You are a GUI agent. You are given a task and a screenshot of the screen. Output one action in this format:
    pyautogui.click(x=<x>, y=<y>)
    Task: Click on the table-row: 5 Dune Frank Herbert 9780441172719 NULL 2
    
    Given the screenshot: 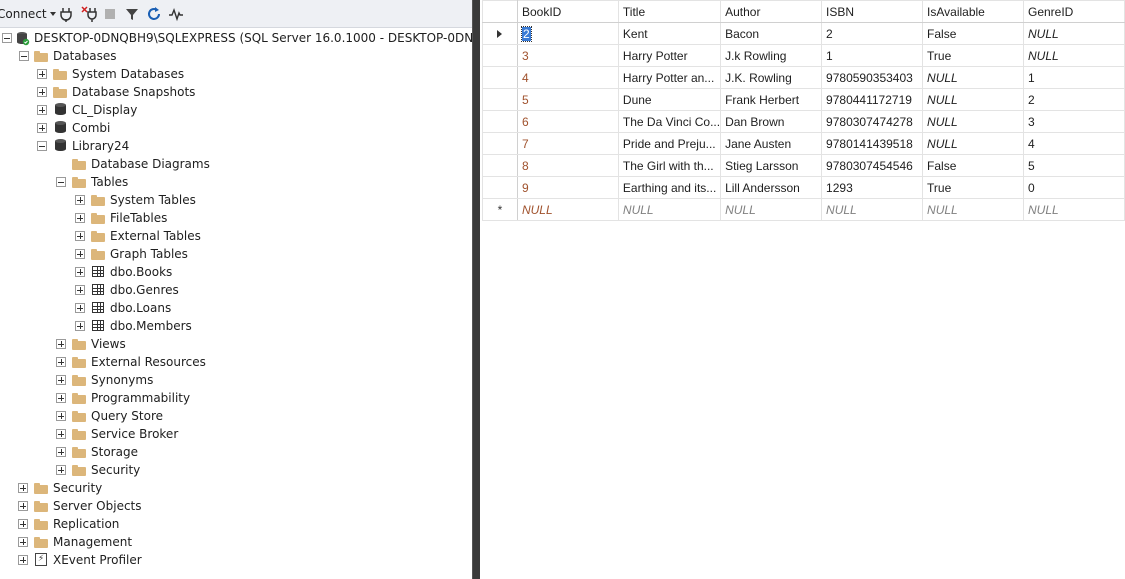 What is the action you would take?
    pyautogui.click(x=803, y=99)
    